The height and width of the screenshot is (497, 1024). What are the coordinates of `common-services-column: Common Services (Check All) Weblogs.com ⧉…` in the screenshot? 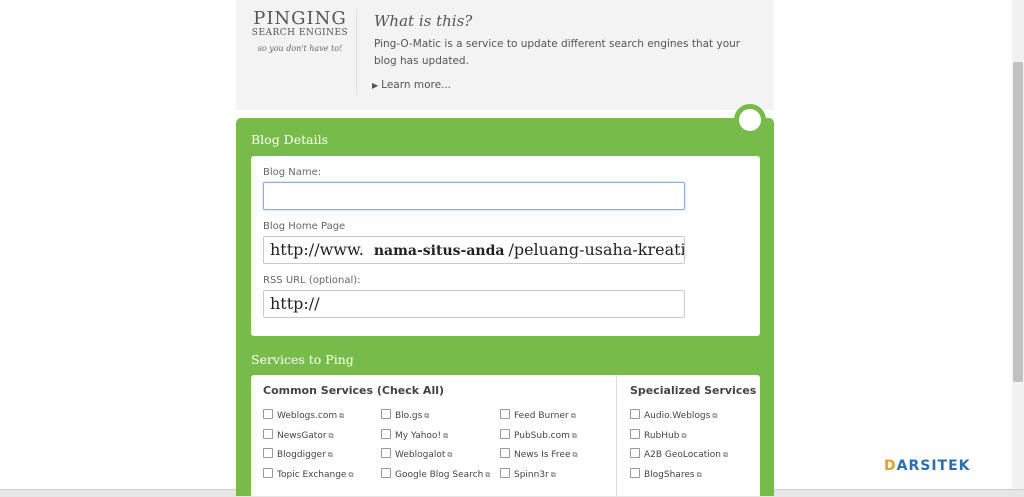 It's located at (434, 435).